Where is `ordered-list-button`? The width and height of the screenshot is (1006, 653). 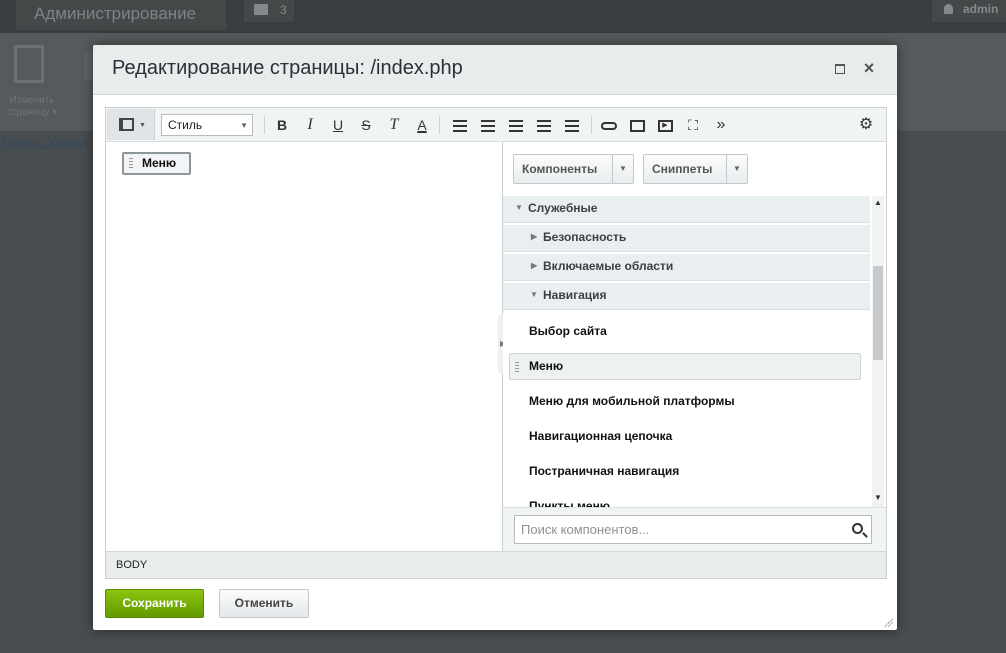 ordered-list-button is located at coordinates (460, 125).